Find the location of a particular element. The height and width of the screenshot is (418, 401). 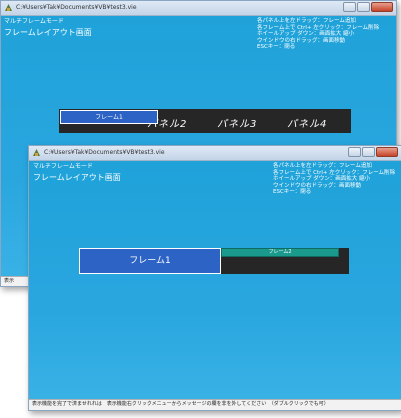

panel-3: パネル3 is located at coordinates (237, 122).